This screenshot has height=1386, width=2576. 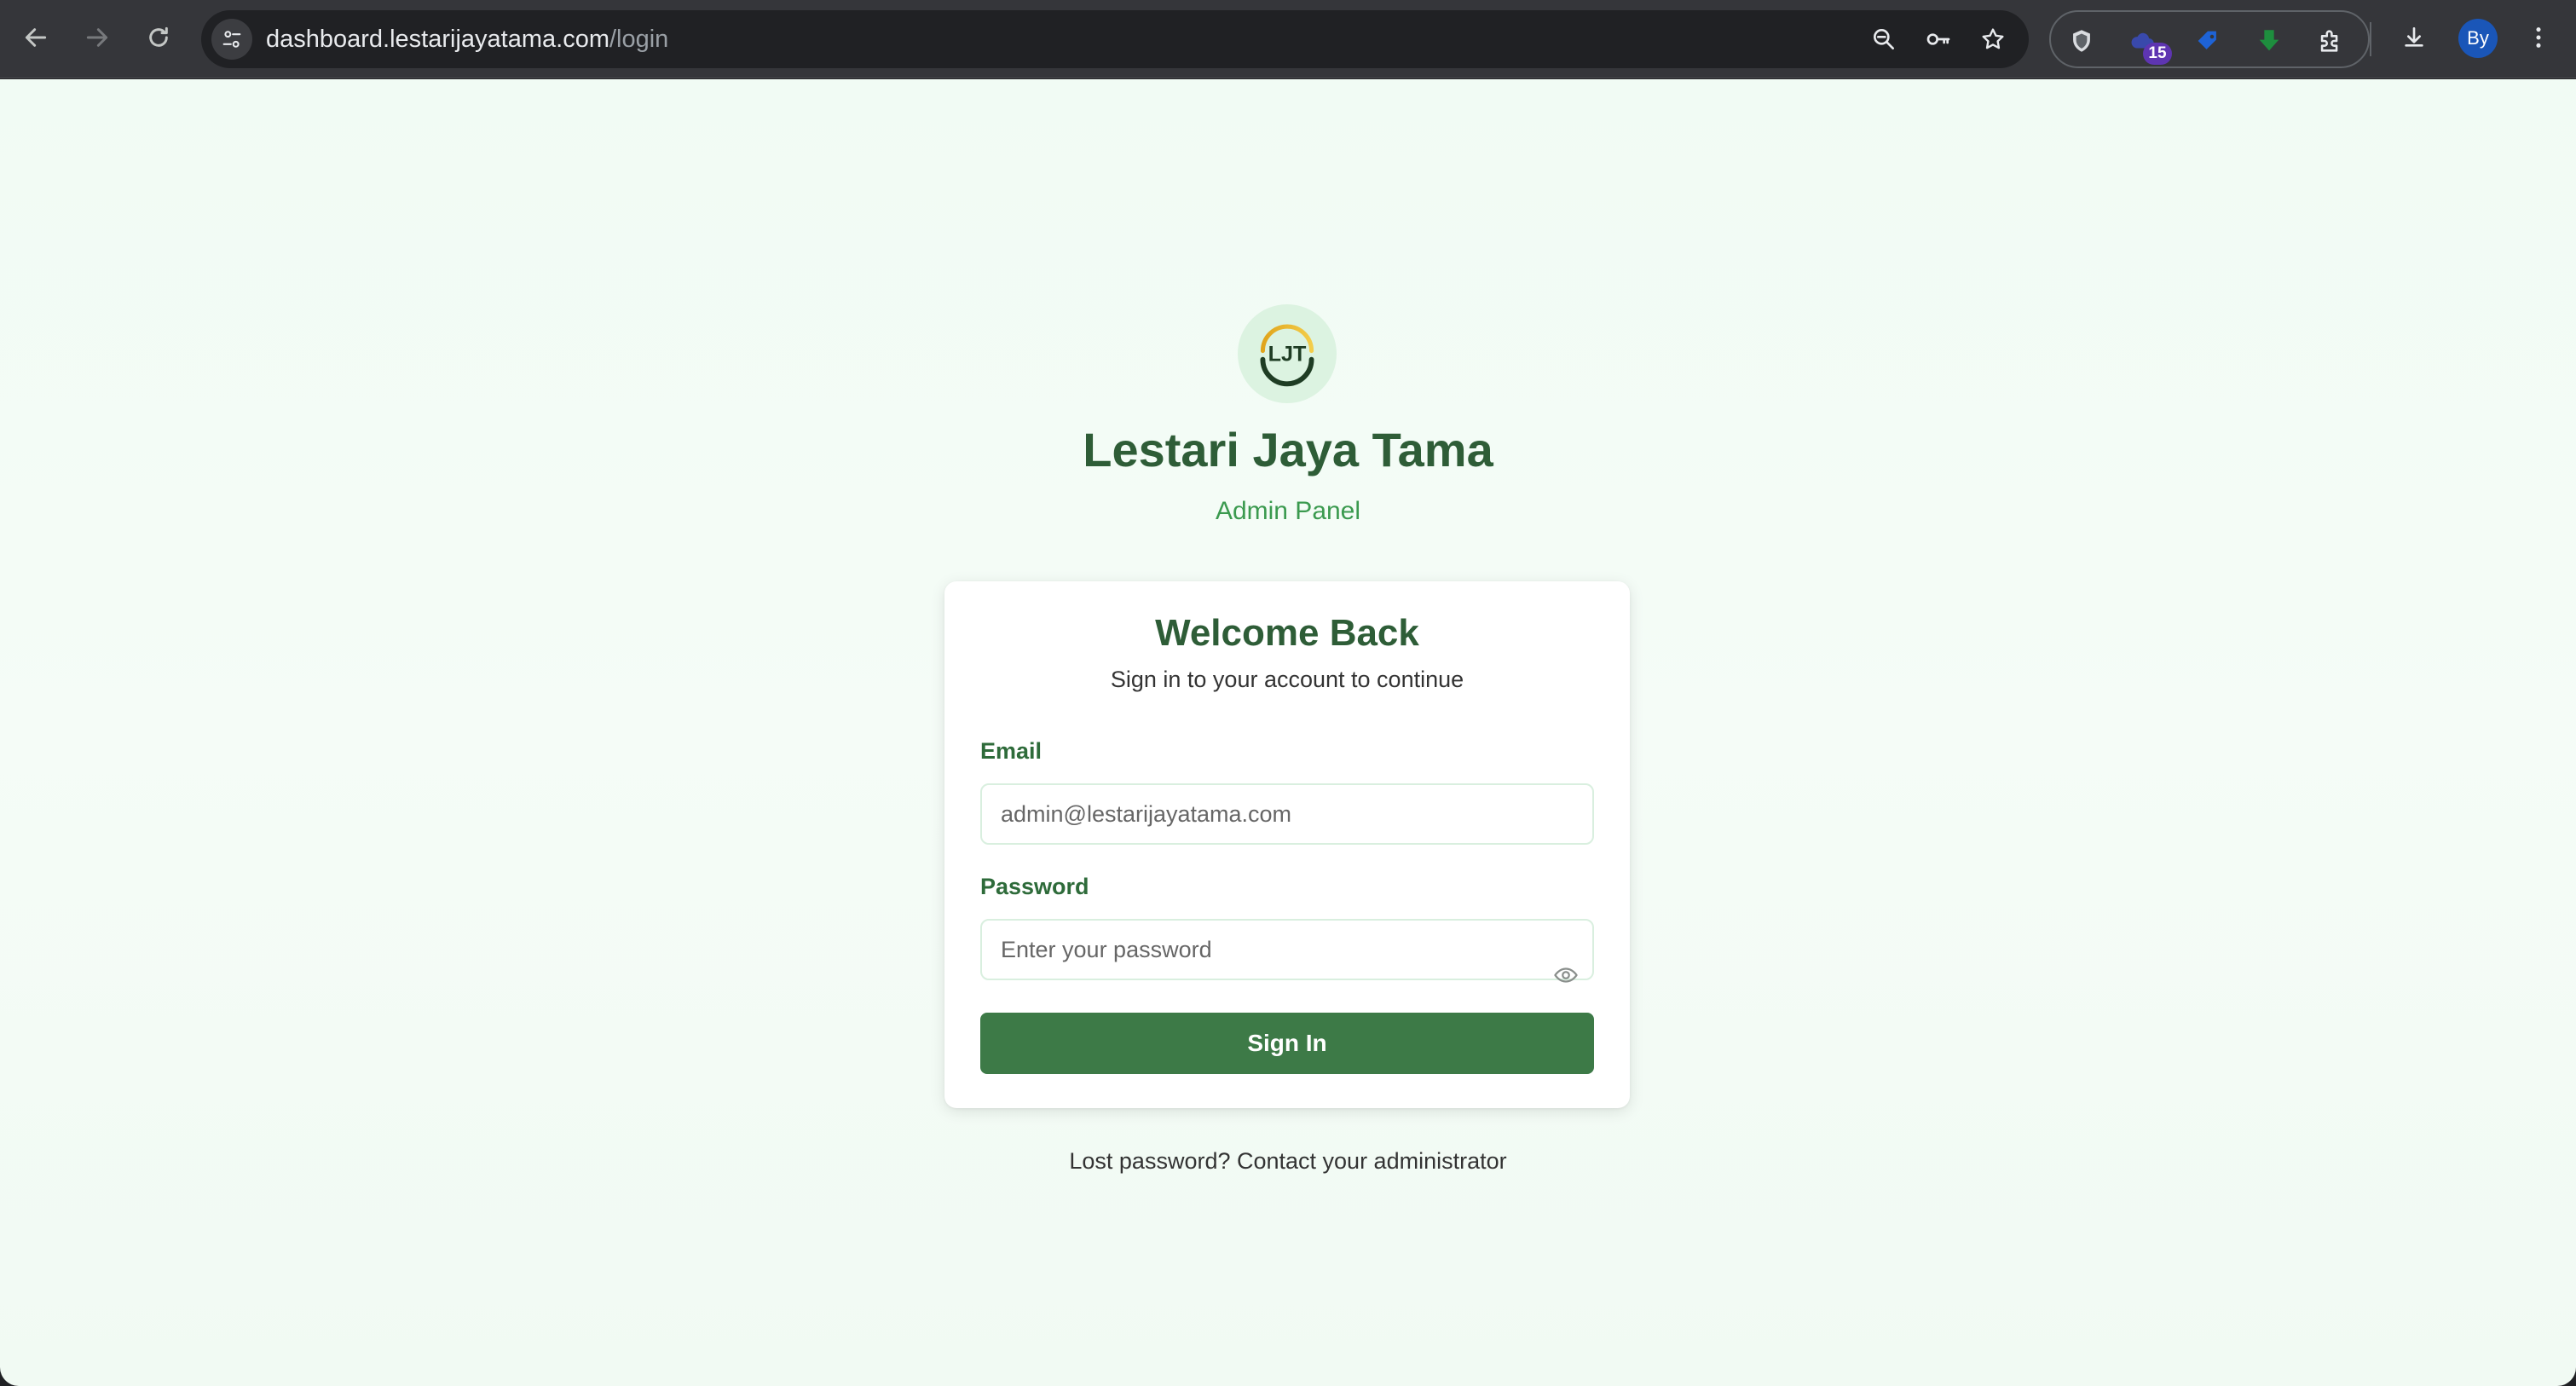 I want to click on back-button, so click(x=35, y=37).